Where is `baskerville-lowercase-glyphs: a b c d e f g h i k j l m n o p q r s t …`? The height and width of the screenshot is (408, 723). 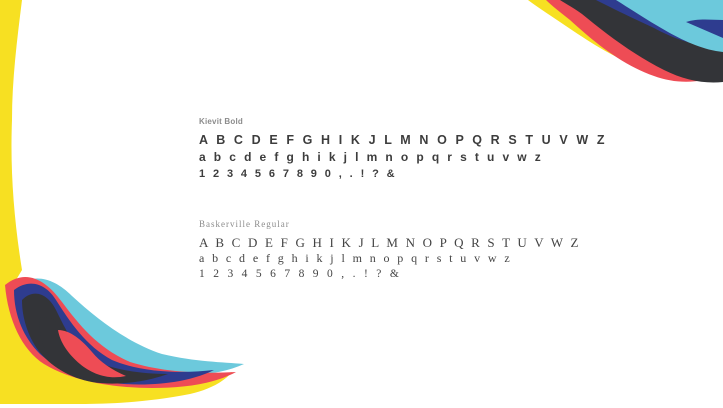 baskerville-lowercase-glyphs: a b c d e f g h i k j l m n o p q r s t … is located at coordinates (356, 258).